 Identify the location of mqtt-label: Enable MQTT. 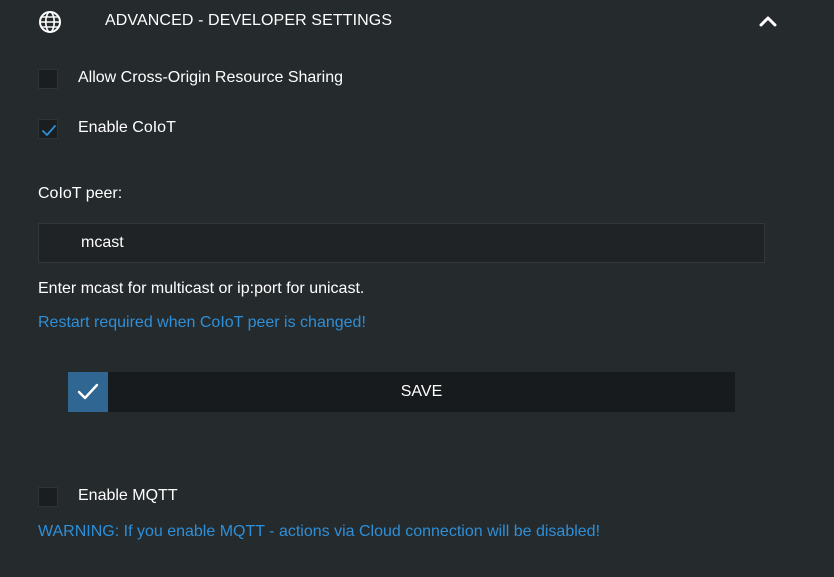
(128, 495).